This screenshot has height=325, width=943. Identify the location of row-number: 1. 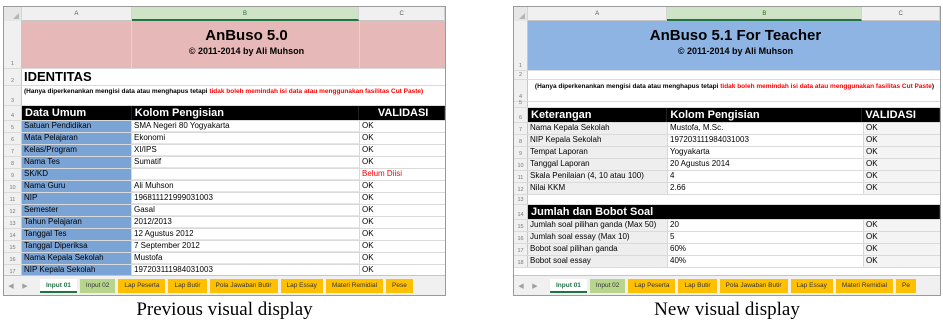
(13, 44).